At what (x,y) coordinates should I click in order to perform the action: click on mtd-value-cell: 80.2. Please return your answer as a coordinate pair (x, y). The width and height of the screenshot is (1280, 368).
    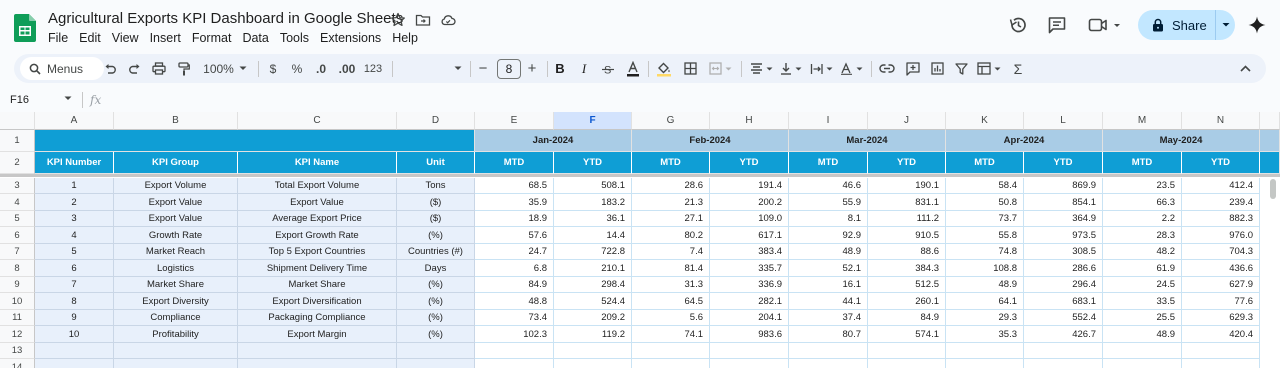
    Looking at the image, I should click on (671, 235).